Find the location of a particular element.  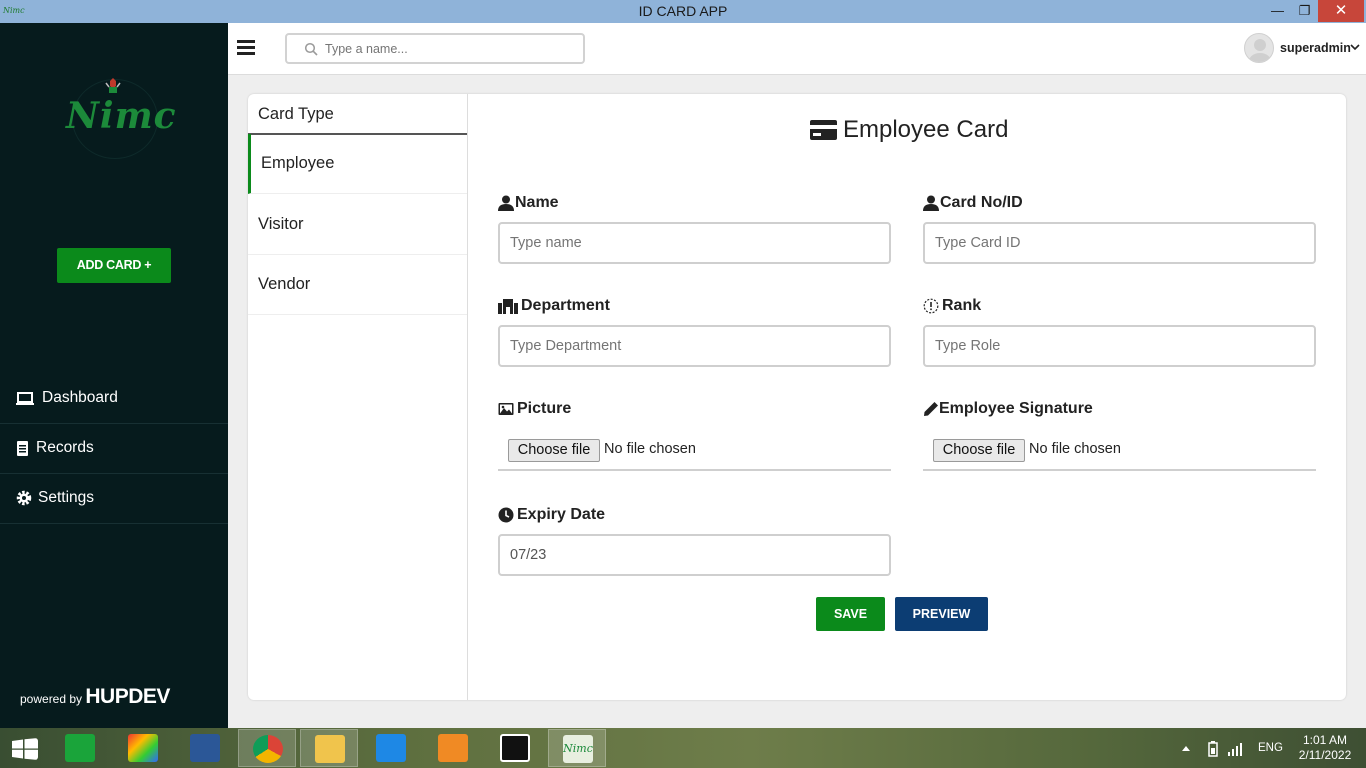

top-header: superadmin is located at coordinates (797, 49).